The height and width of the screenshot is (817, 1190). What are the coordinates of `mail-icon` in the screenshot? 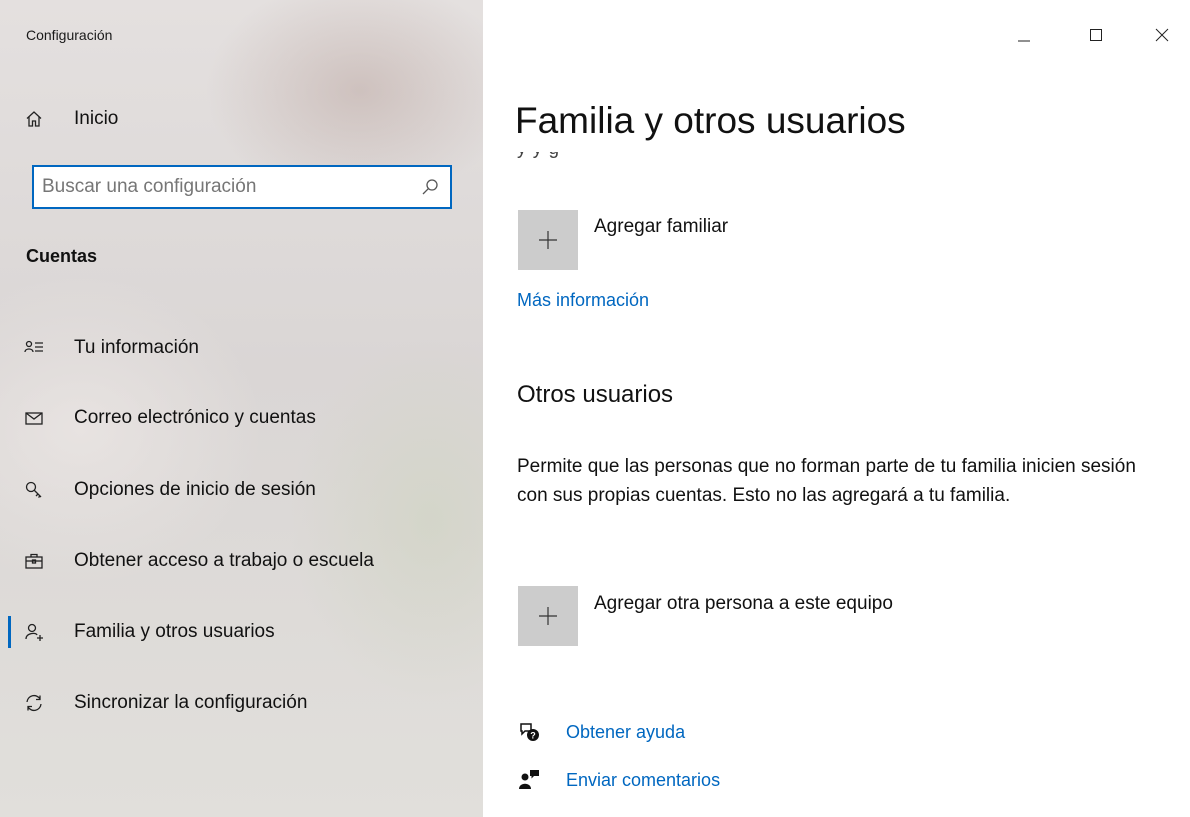 It's located at (34, 418).